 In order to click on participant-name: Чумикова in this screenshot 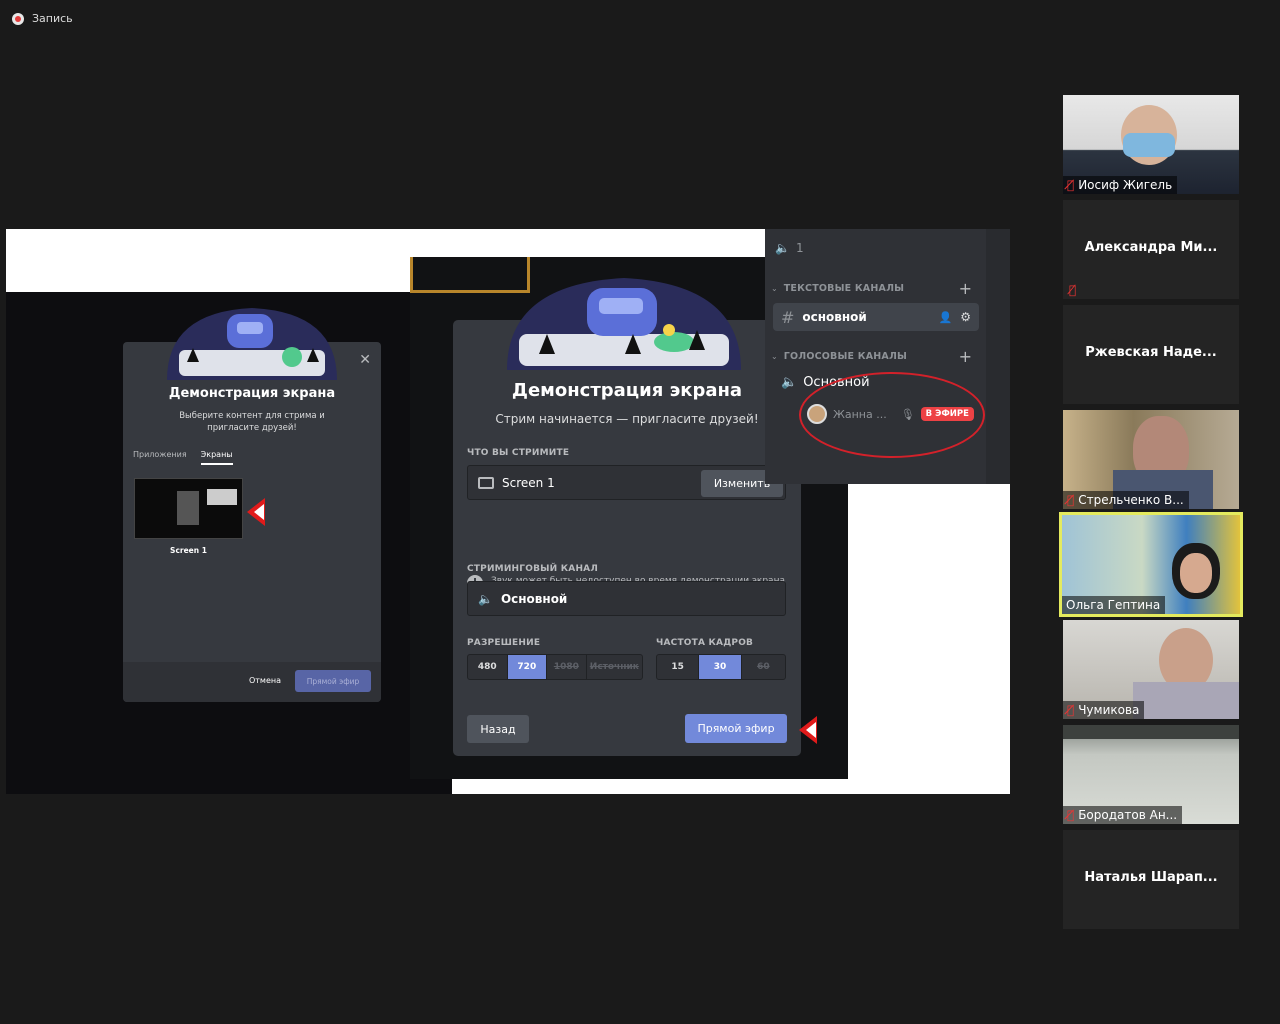, I will do `click(1109, 710)`.